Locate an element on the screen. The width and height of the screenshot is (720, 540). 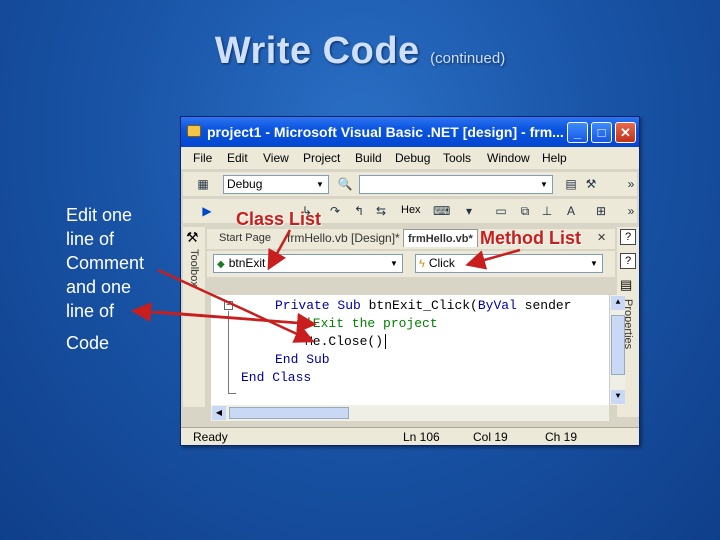
arrow-code-line is located at coordinates (236, 305).